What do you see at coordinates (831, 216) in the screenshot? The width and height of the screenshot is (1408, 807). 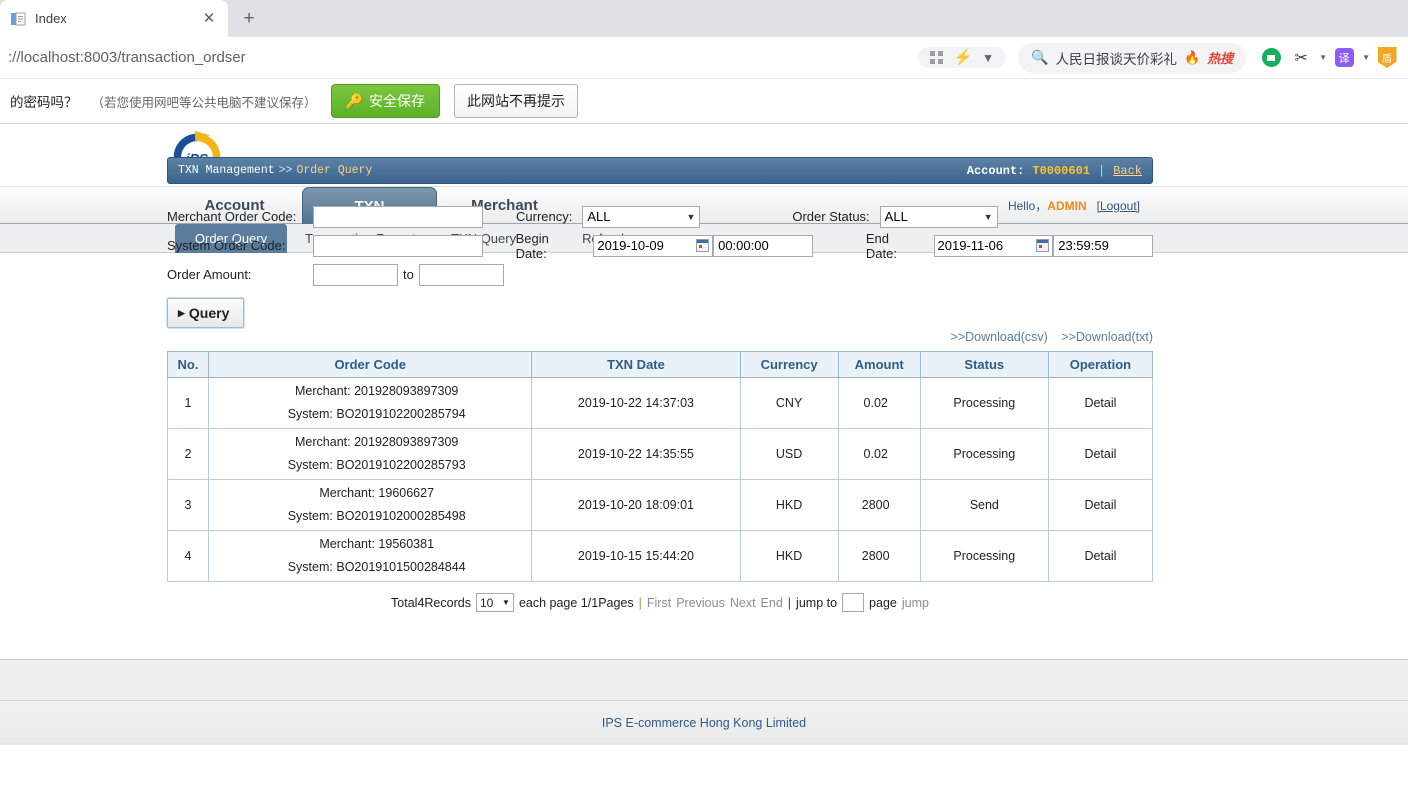 I see `order-status-label: Order Status:` at bounding box center [831, 216].